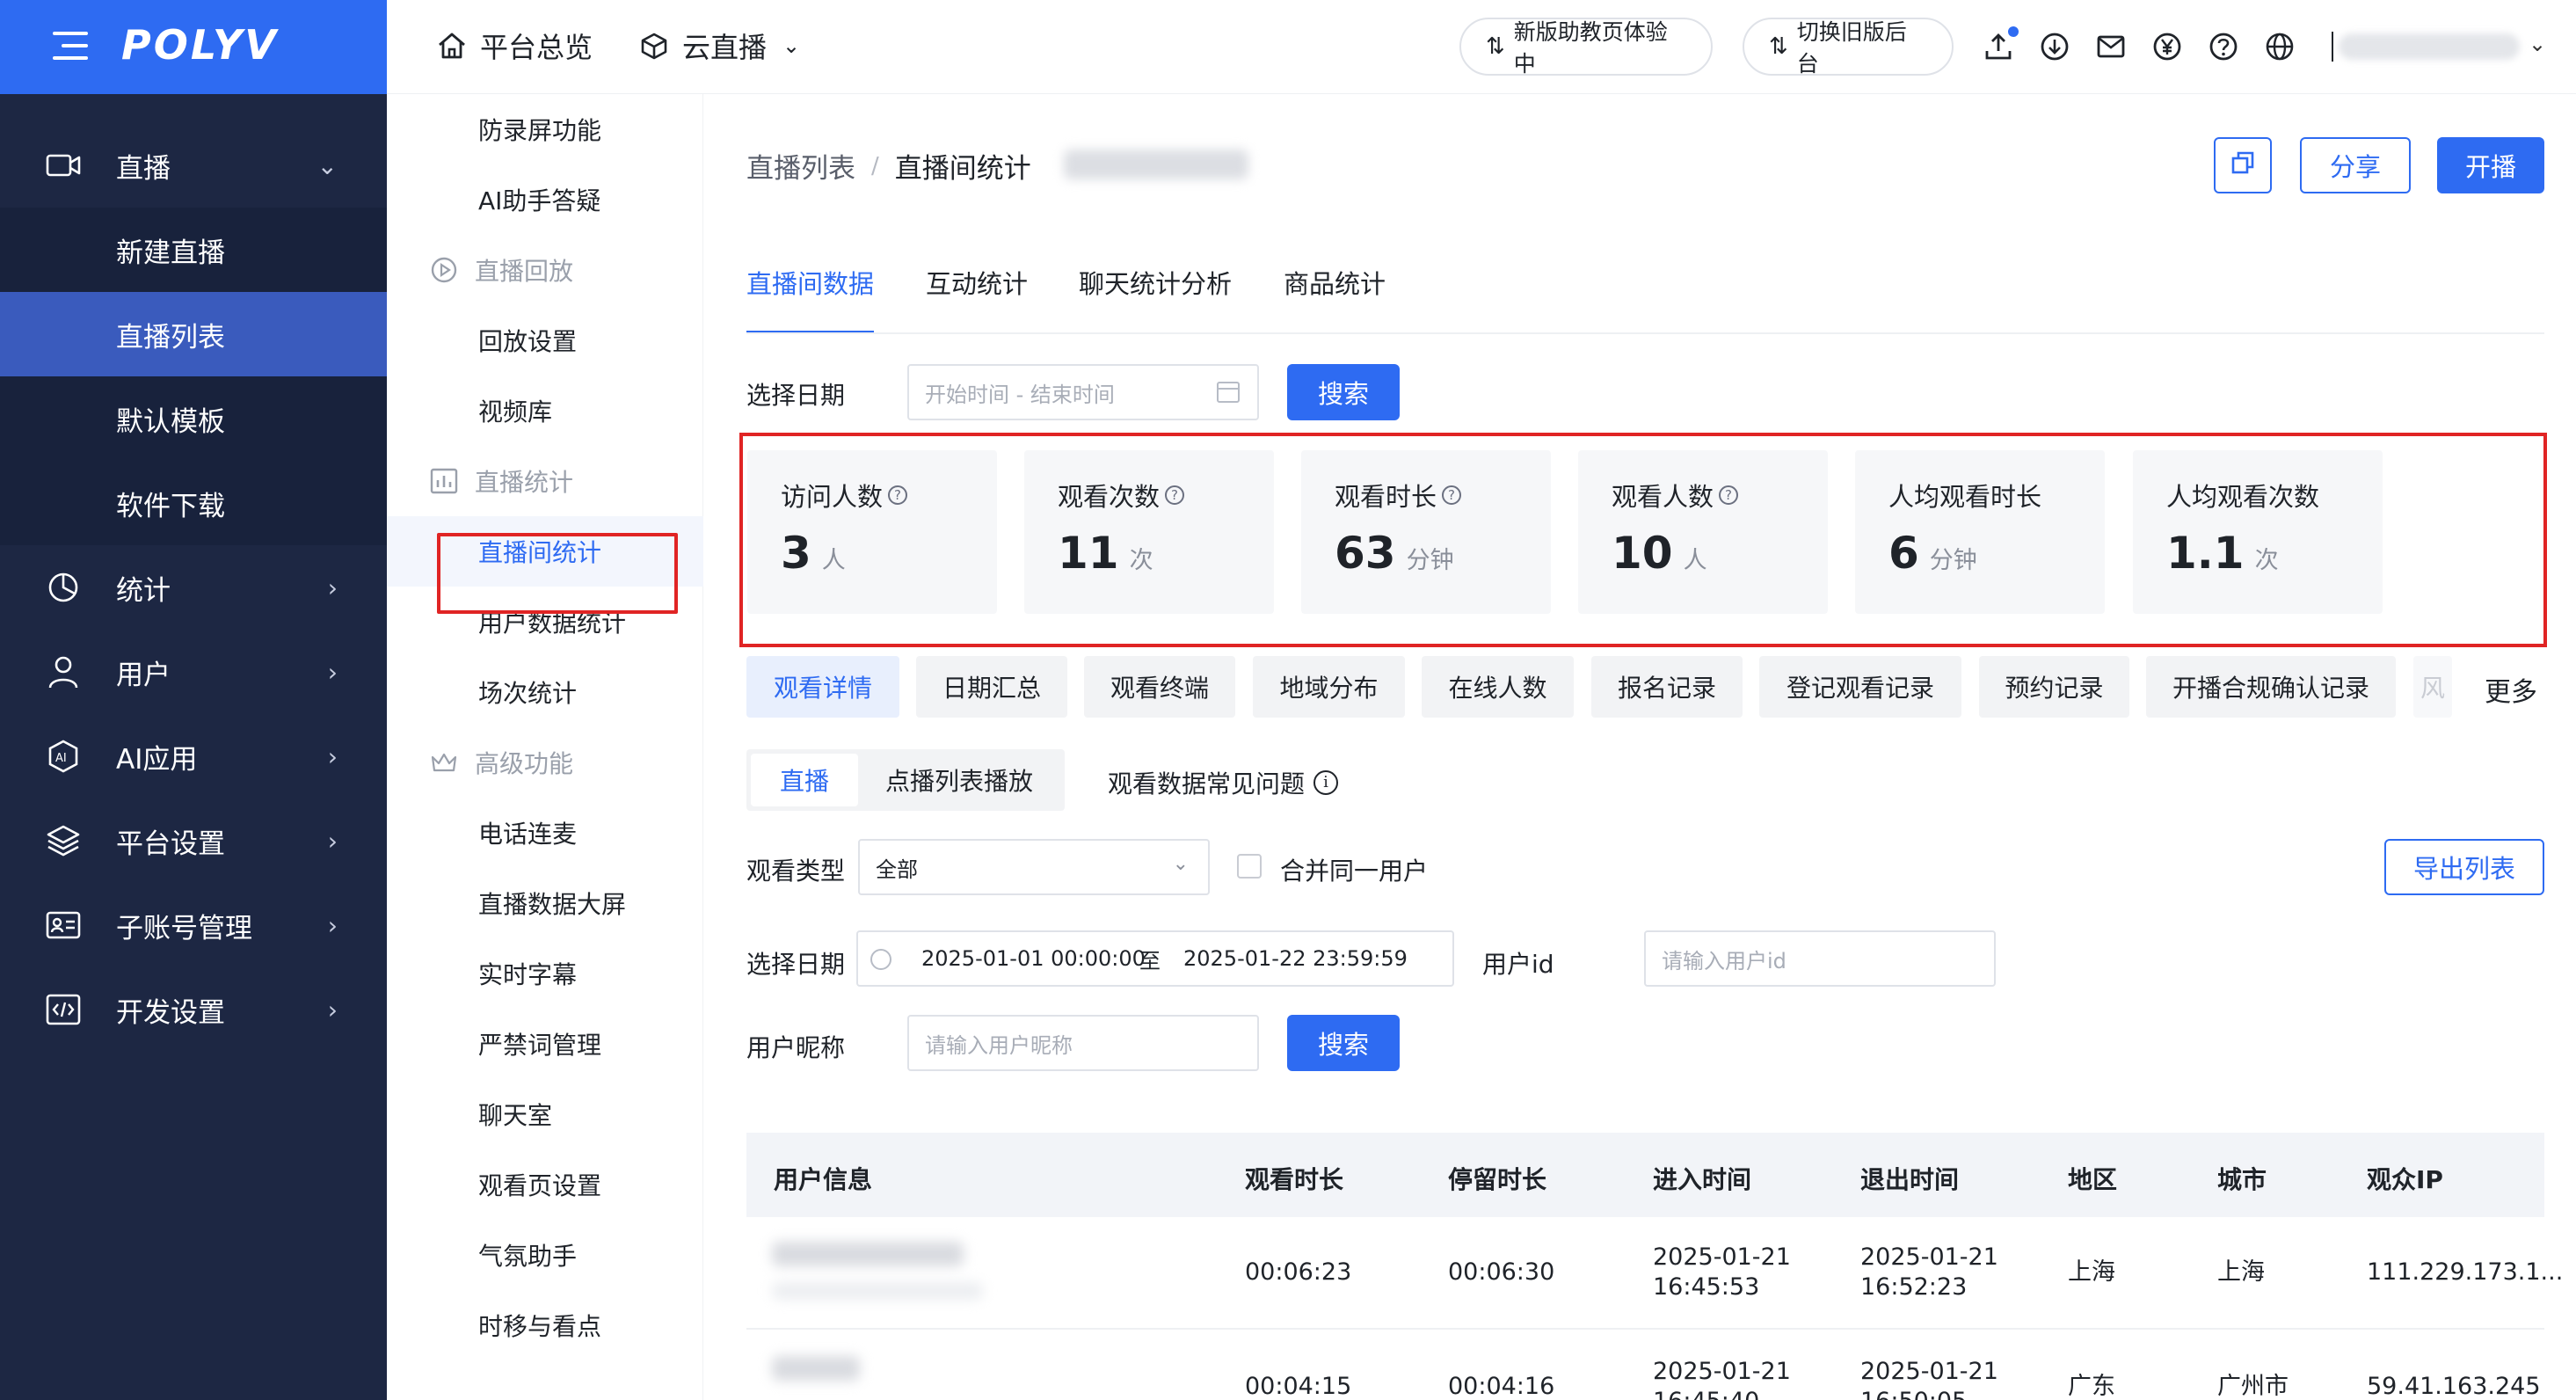 This screenshot has height=1400, width=2576. Describe the element at coordinates (1953, 561) in the screenshot. I see `stat-unit: 分钟` at that location.